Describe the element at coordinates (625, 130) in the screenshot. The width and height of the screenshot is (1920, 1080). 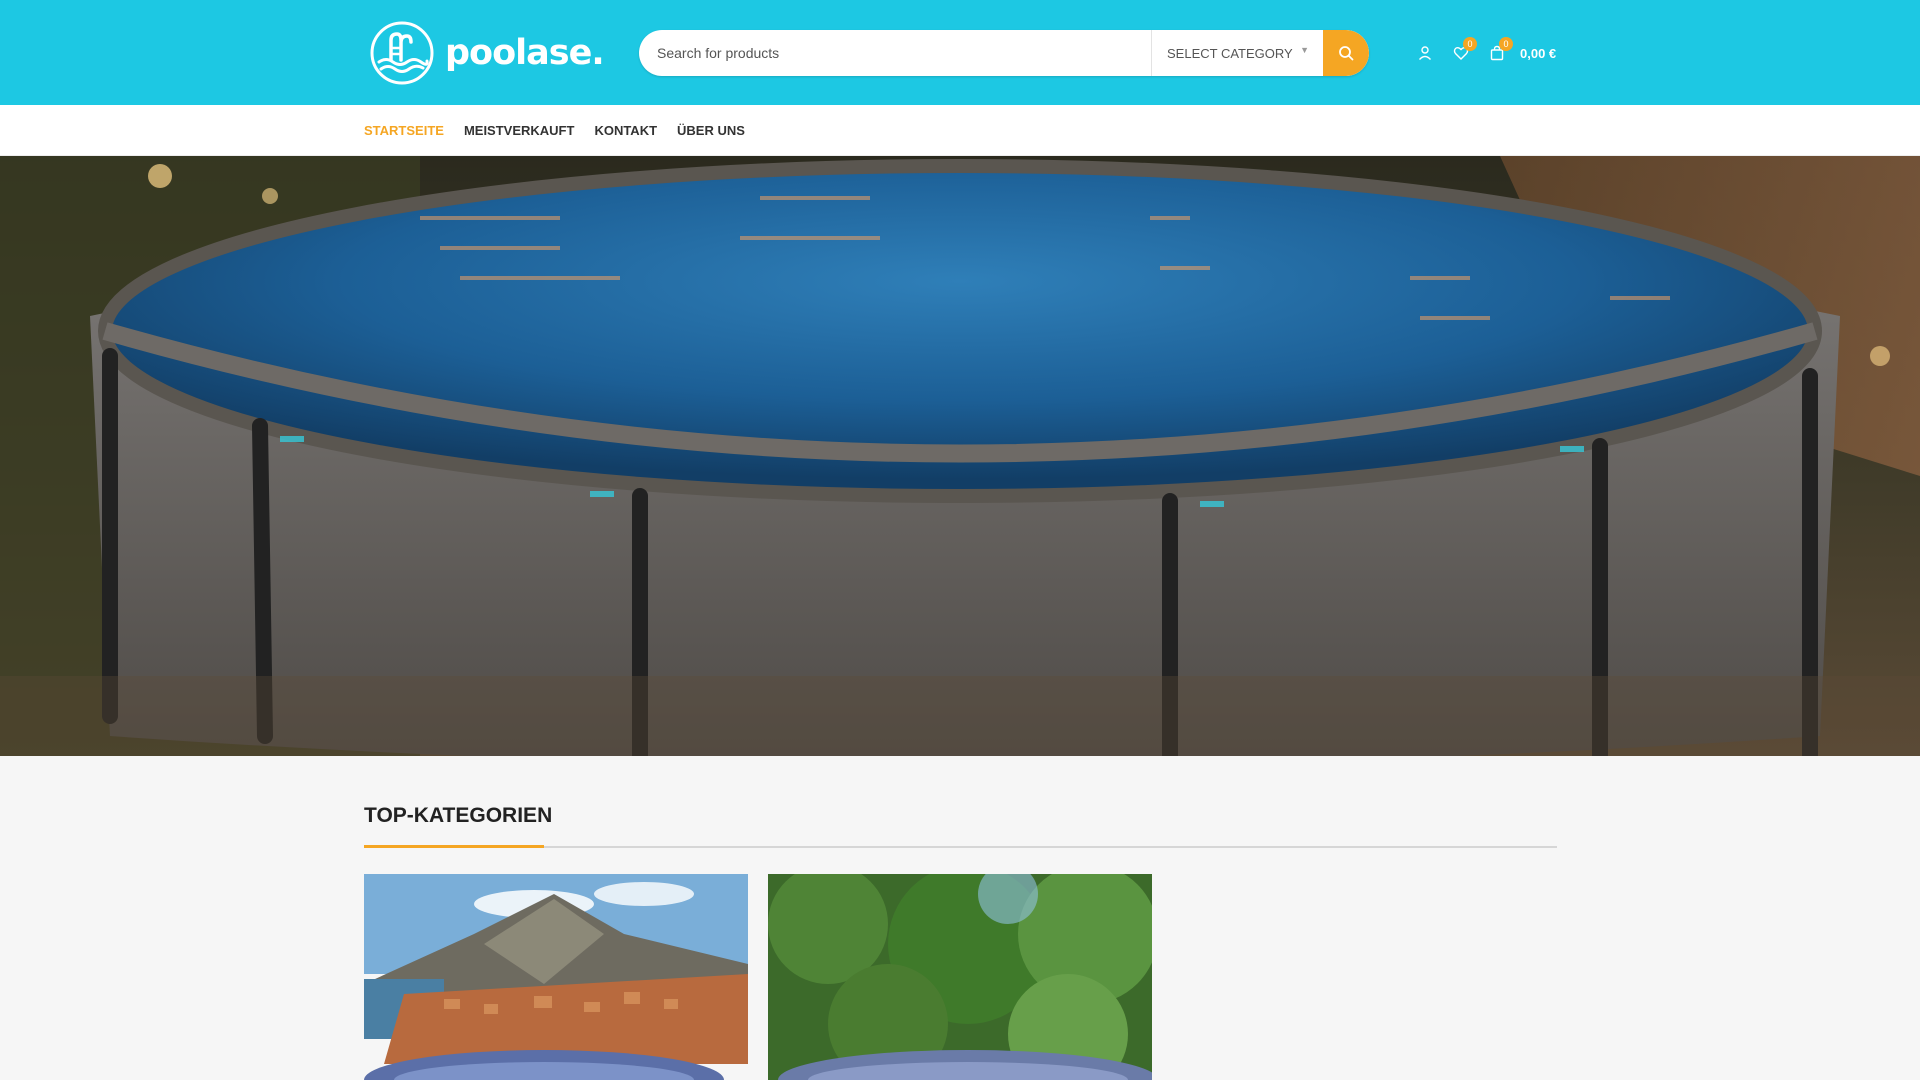
I see `nav-item-kontakt: KONTAKT` at that location.